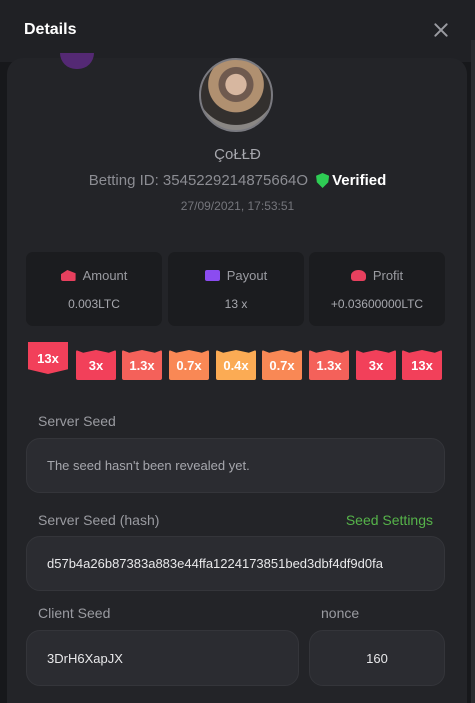 The image size is (475, 703). What do you see at coordinates (77, 421) in the screenshot?
I see `server-seed-label: Server Seed` at bounding box center [77, 421].